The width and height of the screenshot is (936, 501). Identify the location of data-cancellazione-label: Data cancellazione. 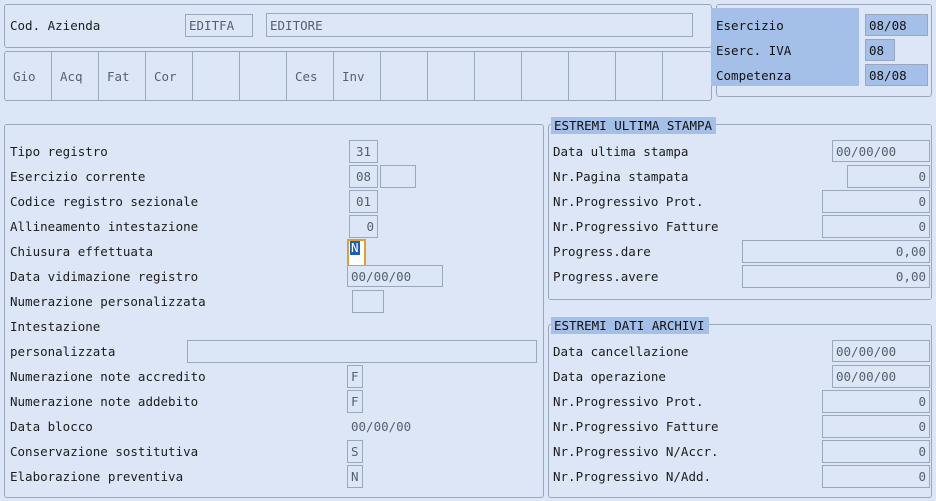
(621, 351).